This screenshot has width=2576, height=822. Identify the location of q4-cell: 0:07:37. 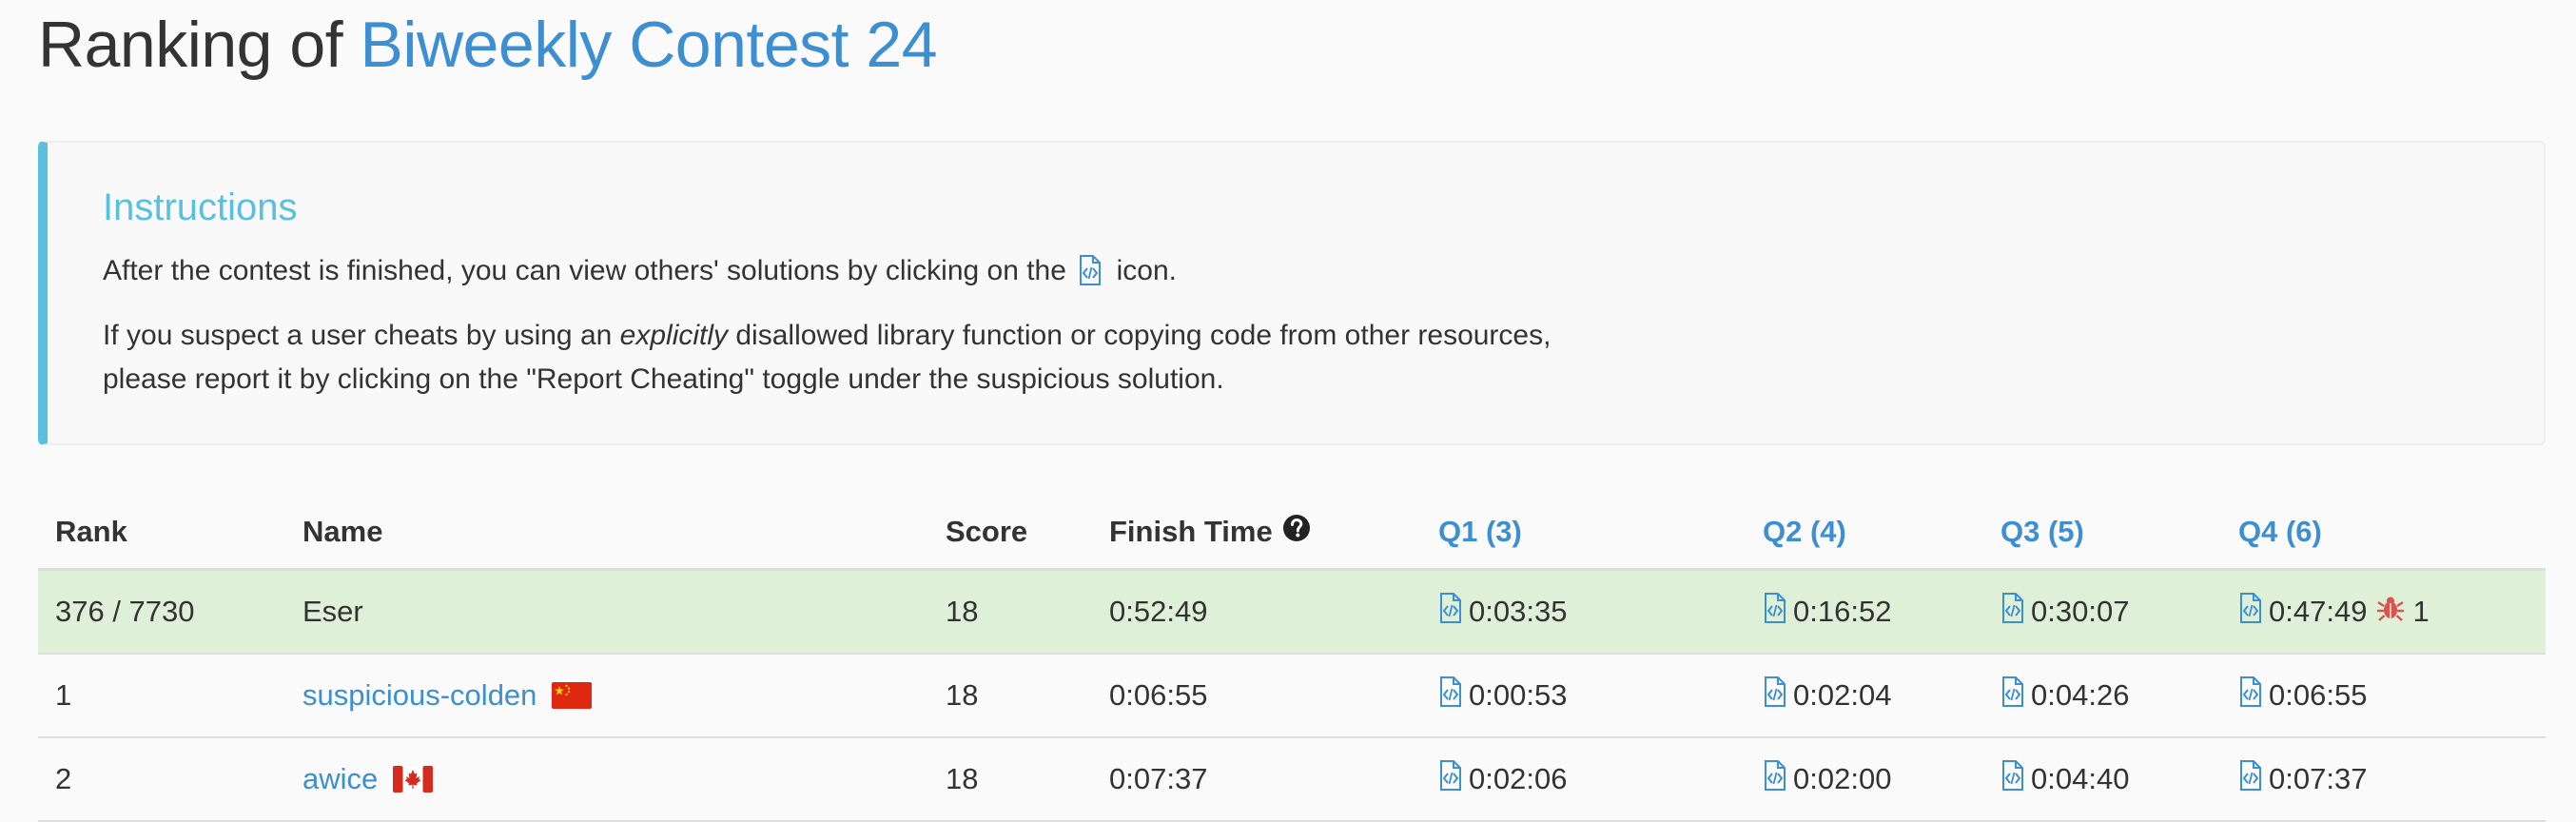
(2303, 779).